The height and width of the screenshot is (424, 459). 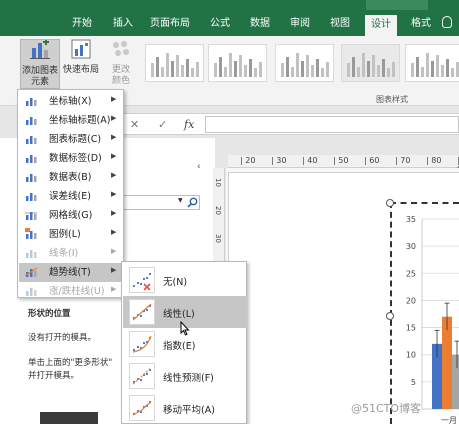 What do you see at coordinates (142, 312) in the screenshot?
I see `trendline-linear-icon` at bounding box center [142, 312].